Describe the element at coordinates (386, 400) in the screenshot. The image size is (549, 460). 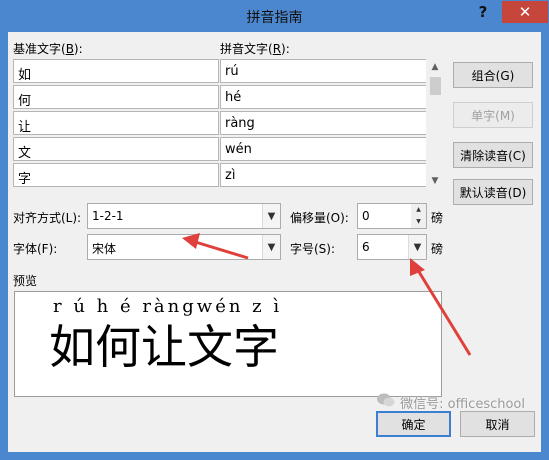
I see `wechat-icon` at that location.